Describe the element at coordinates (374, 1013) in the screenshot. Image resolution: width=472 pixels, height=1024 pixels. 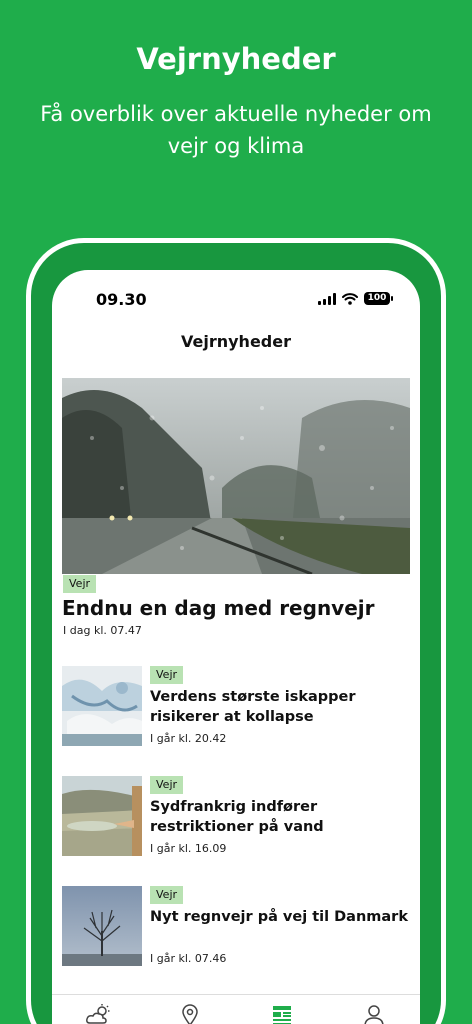
I see `profile-icon` at that location.